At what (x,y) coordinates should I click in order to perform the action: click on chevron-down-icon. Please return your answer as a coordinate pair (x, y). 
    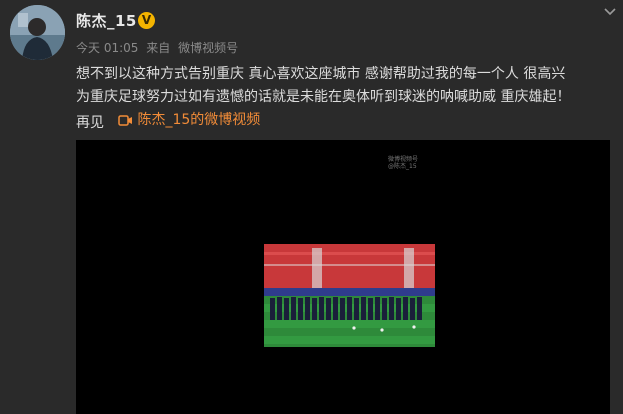
    Looking at the image, I should click on (610, 11).